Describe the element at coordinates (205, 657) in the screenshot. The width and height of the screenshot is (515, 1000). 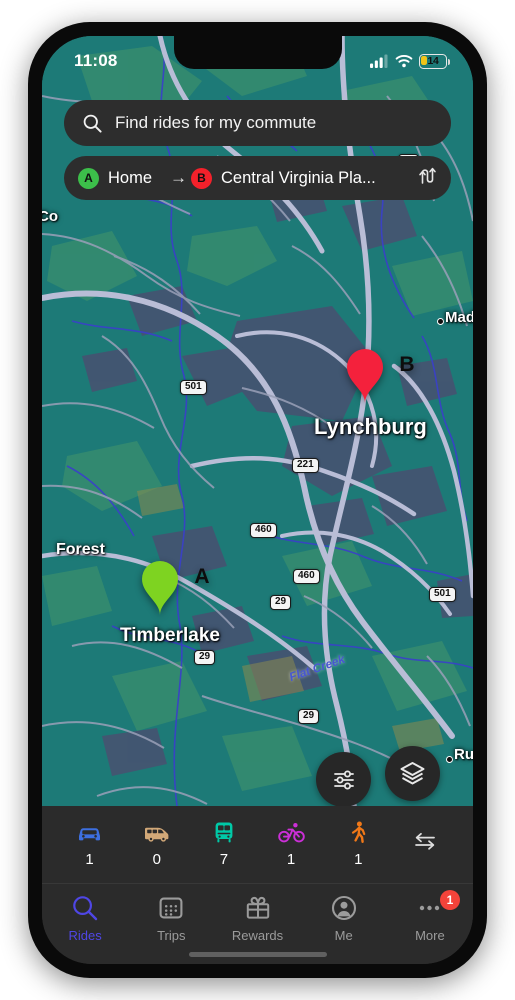
I see `shield-460-s: 29` at that location.